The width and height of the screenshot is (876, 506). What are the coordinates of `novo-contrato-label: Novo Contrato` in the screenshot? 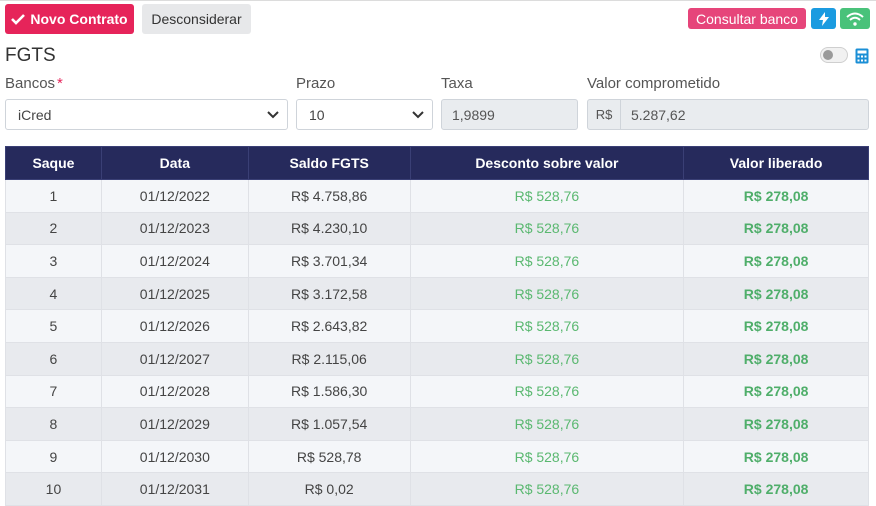 It's located at (79, 19).